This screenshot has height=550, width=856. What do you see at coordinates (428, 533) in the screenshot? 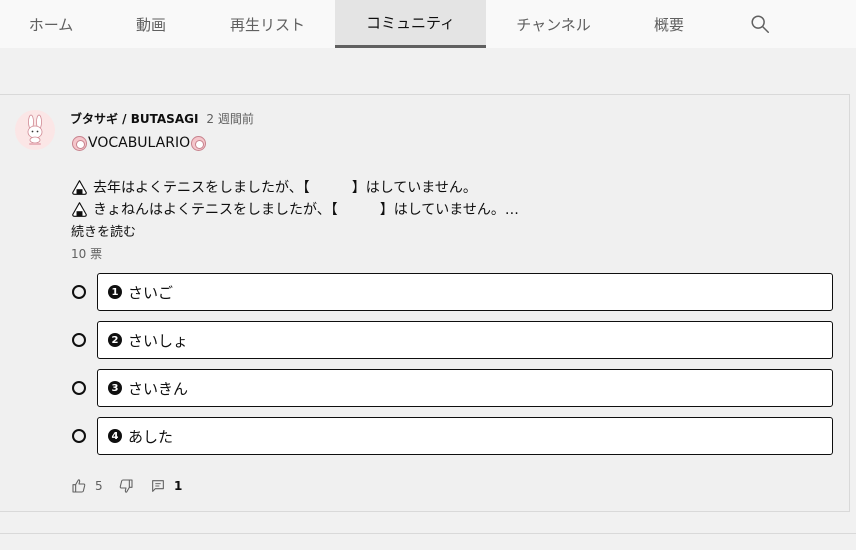
I see `divider` at bounding box center [428, 533].